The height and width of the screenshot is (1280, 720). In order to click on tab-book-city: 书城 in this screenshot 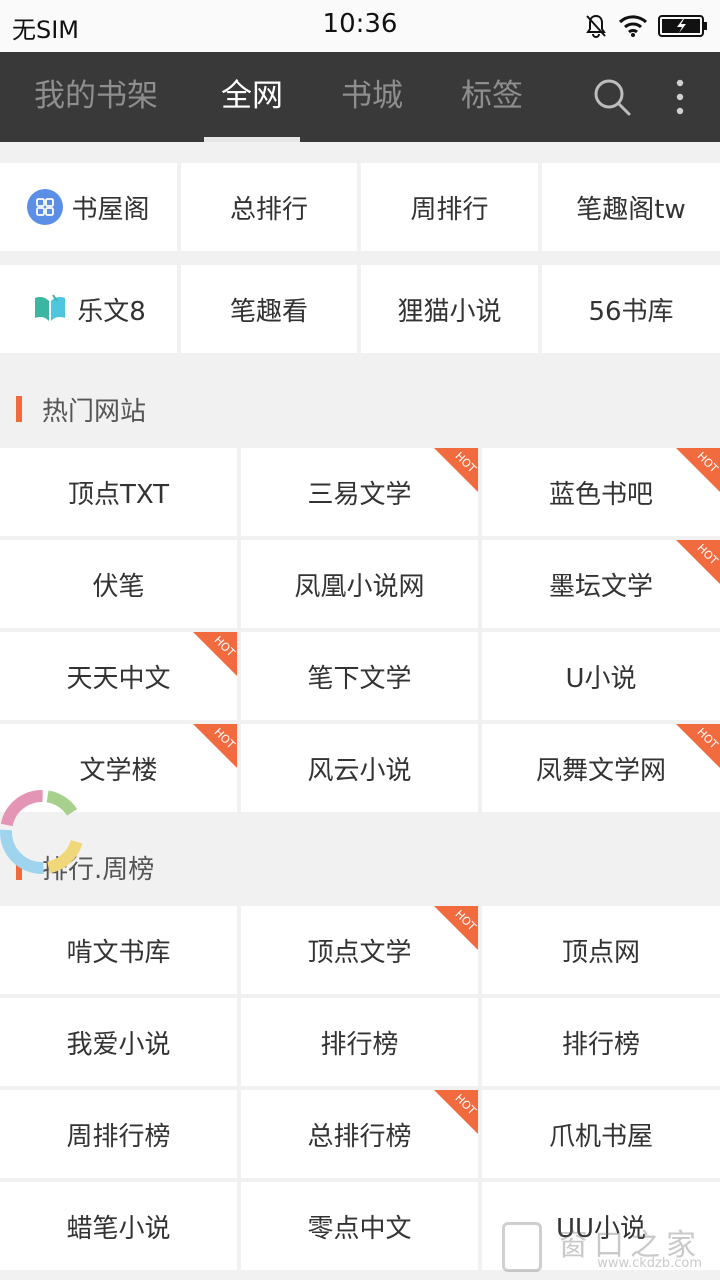, I will do `click(372, 97)`.